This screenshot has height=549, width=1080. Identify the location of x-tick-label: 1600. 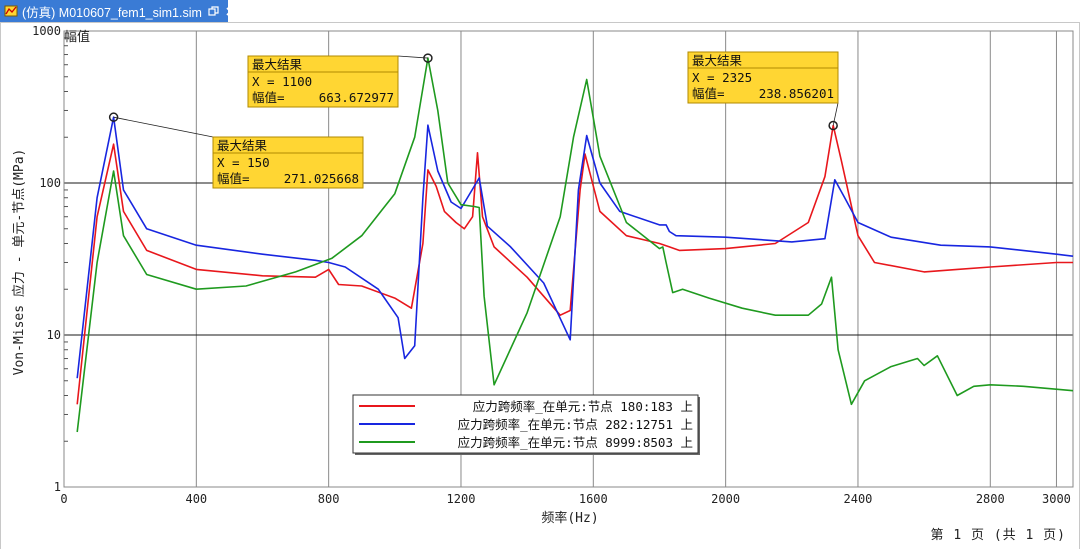
(593, 499).